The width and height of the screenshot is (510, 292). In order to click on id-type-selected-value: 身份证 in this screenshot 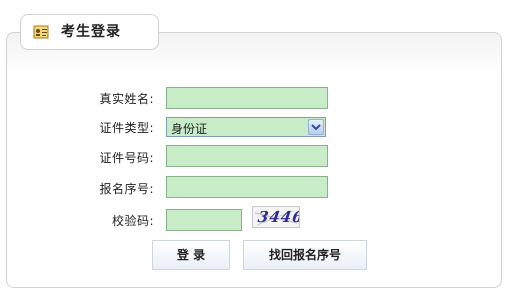, I will do `click(189, 129)`.